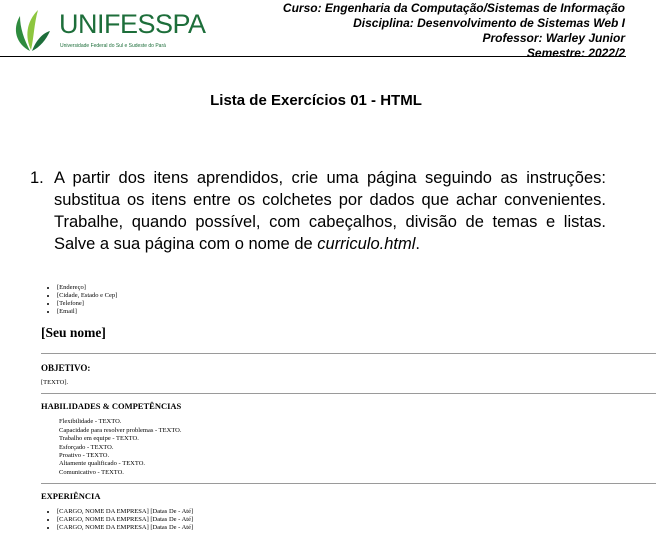 Image resolution: width=661 pixels, height=536 pixels. I want to click on document-title: Lista de Exercícios 01 - HTML, so click(316, 100).